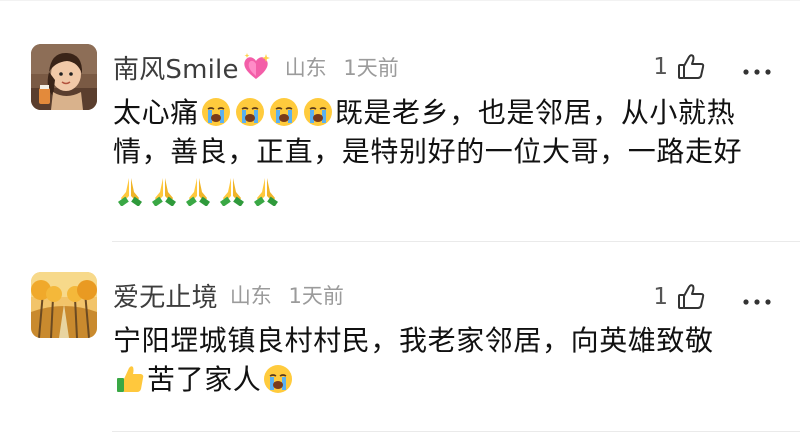 The height and width of the screenshot is (439, 800). What do you see at coordinates (443, 360) in the screenshot?
I see `comment-text: 宁阳堽城镇良村村民，我老家邻居，向英雄致敬 苦了家人` at bounding box center [443, 360].